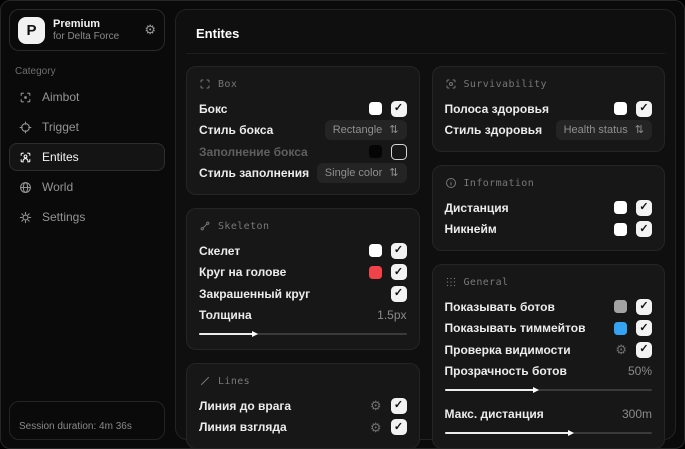  I want to click on aimbot-icon, so click(25, 97).